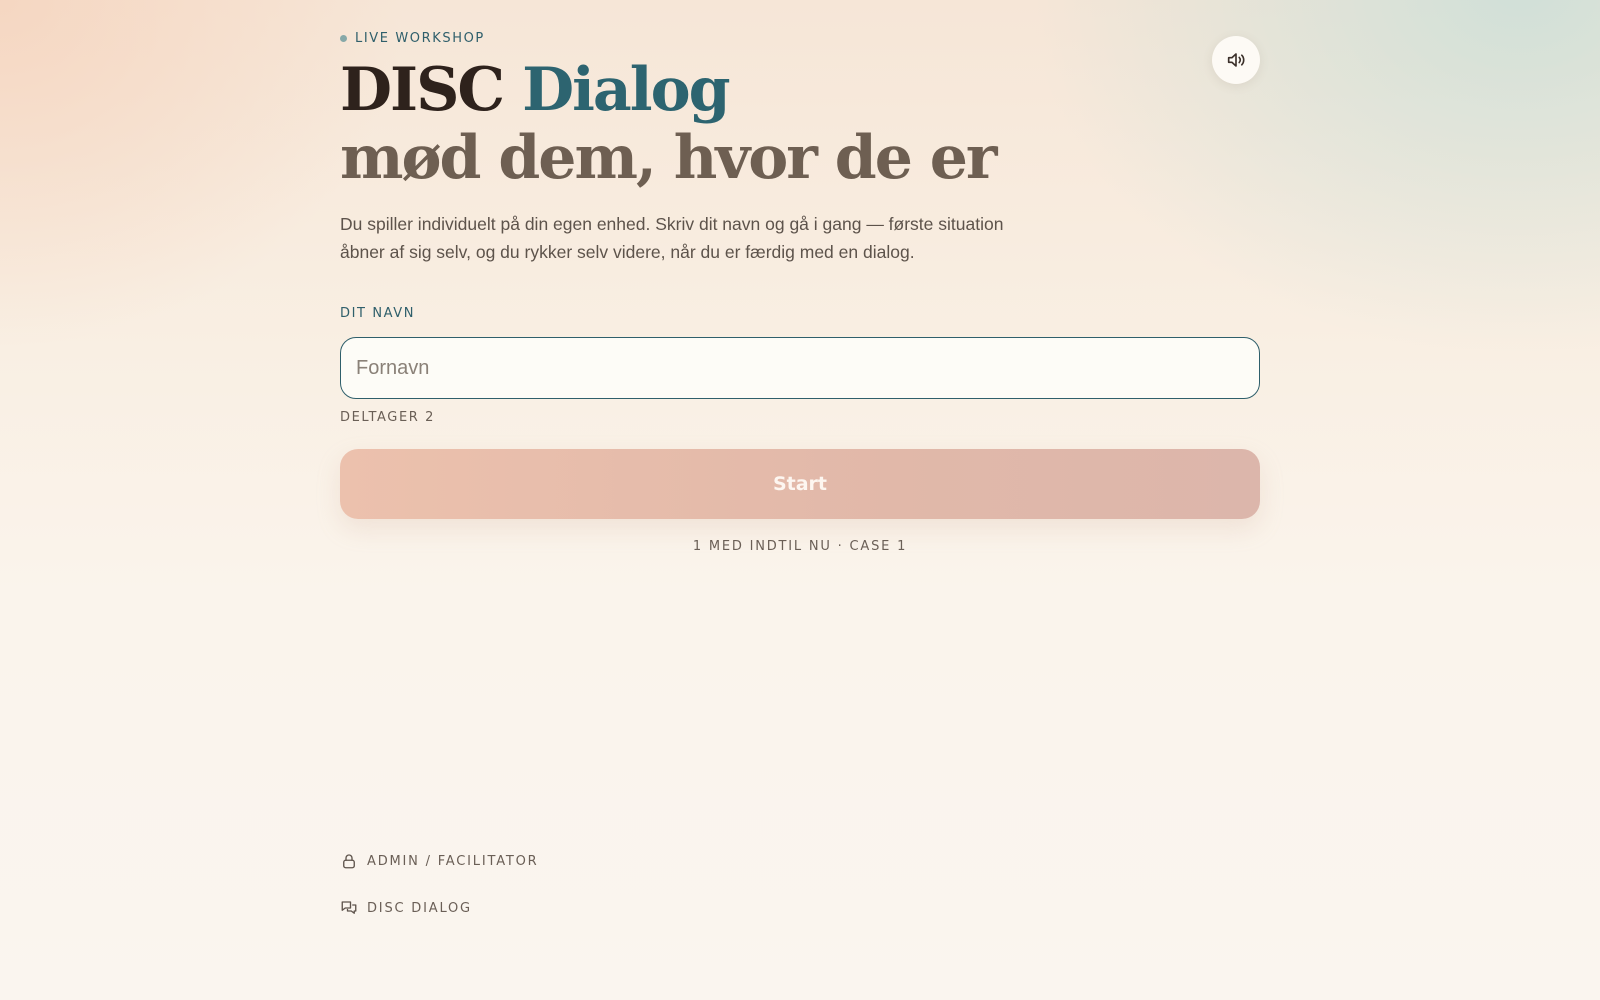 The width and height of the screenshot is (1600, 1000). I want to click on live-workshop-badge: LIVE WORKSHOP, so click(412, 38).